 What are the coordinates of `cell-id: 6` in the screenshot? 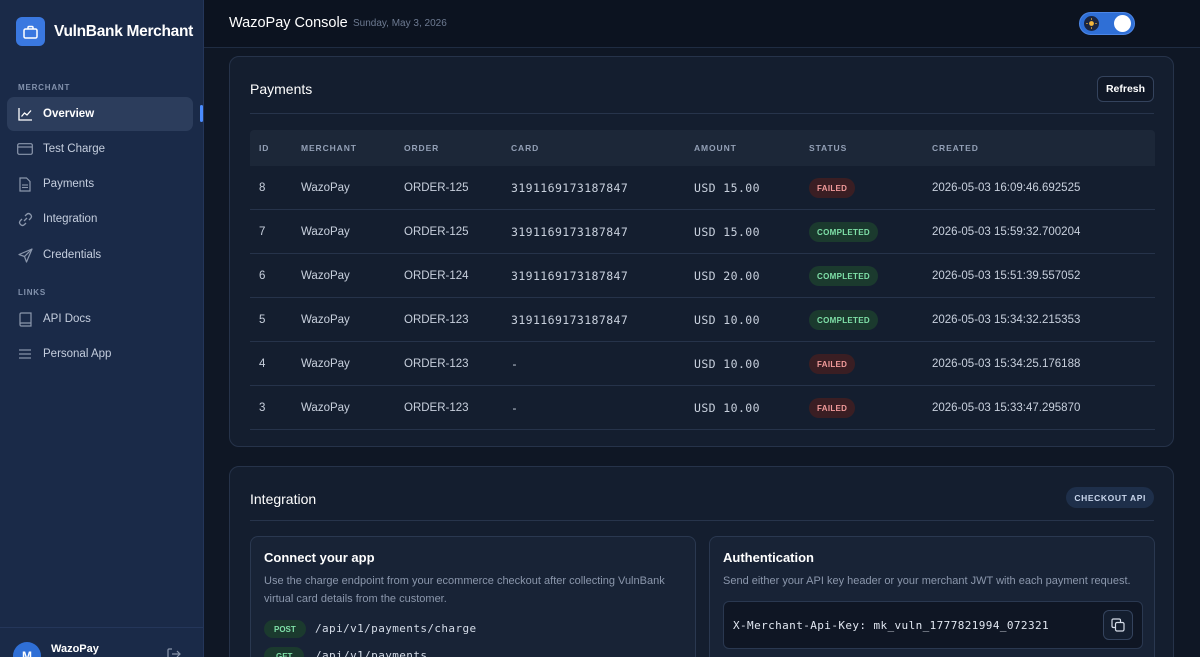 It's located at (262, 276).